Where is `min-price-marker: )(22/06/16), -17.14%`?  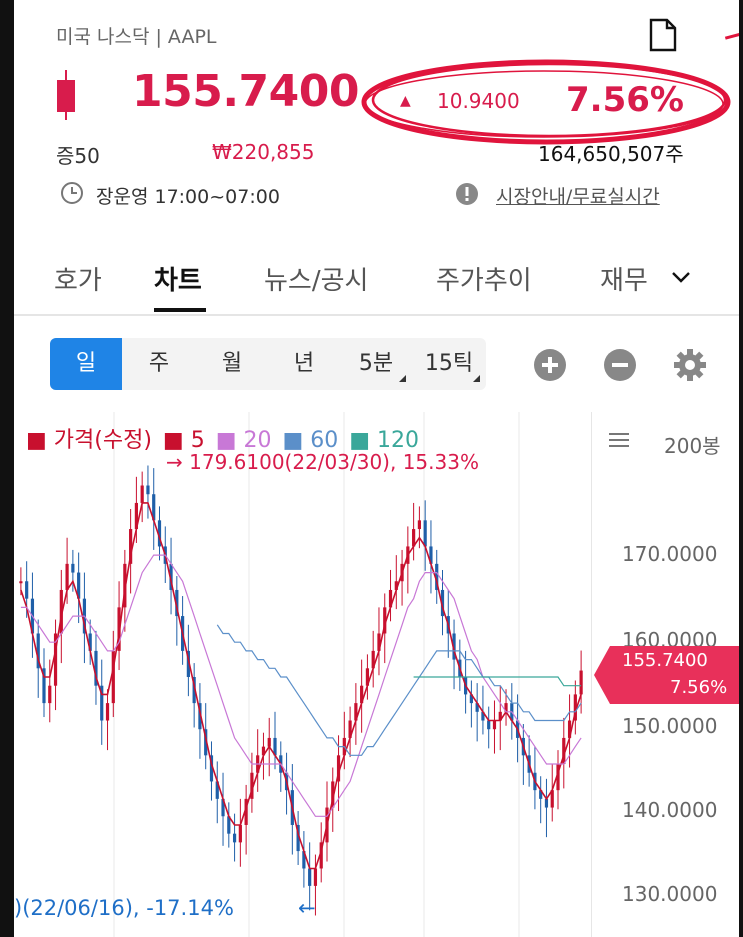
min-price-marker: )(22/06/16), -17.14% is located at coordinates (124, 908).